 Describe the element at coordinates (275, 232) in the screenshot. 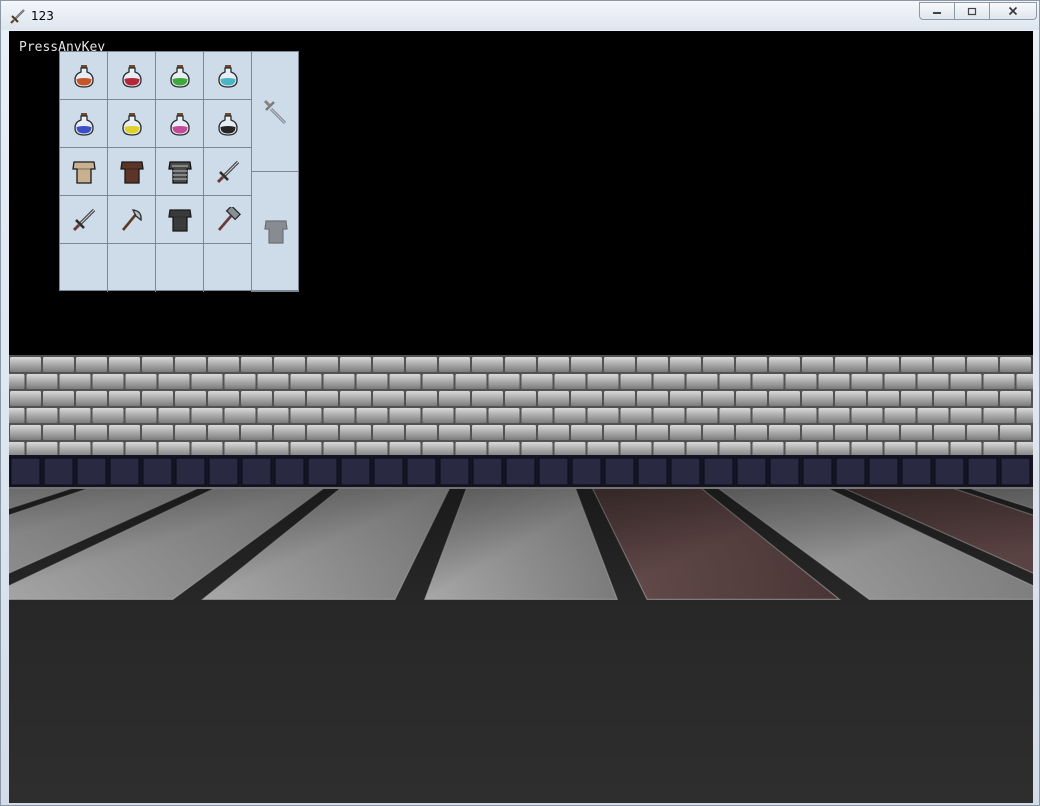

I see `equip-slot-armor` at that location.